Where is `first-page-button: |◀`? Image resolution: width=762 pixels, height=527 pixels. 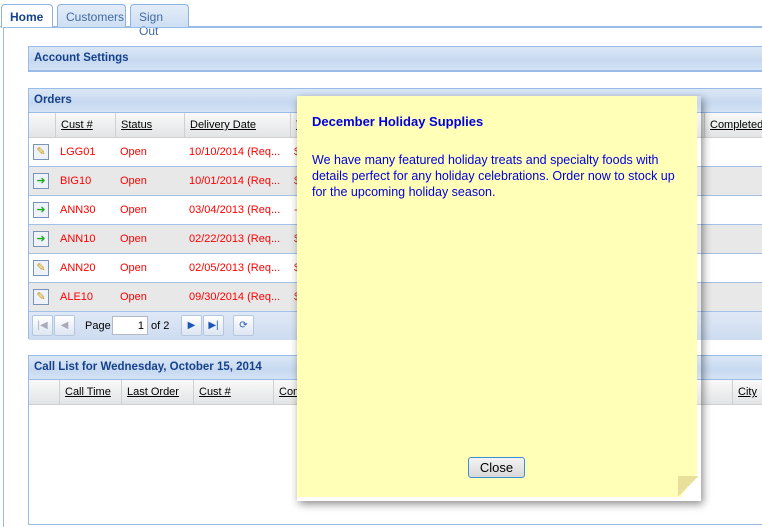
first-page-button: |◀ is located at coordinates (42, 325).